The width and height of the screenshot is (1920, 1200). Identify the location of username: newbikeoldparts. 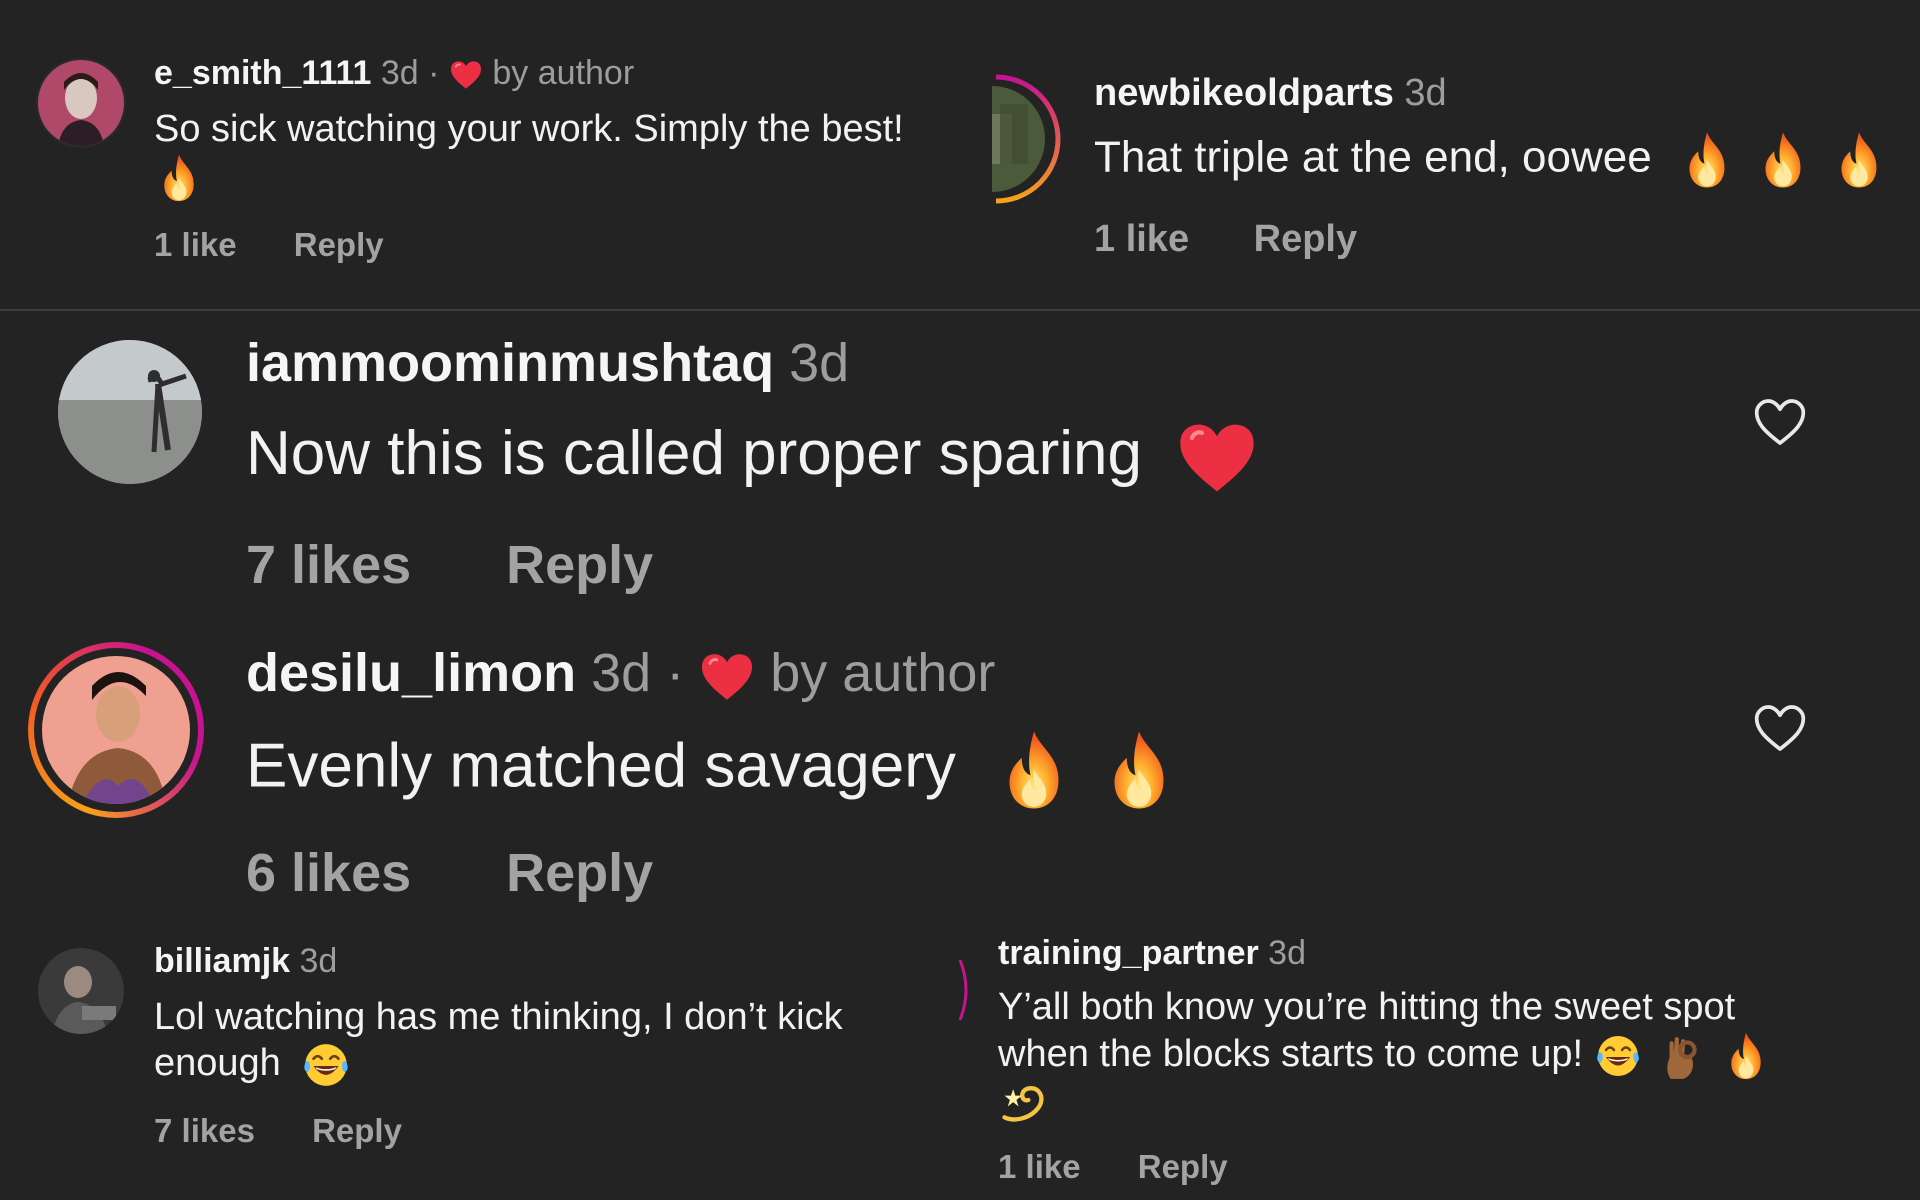
(1244, 93).